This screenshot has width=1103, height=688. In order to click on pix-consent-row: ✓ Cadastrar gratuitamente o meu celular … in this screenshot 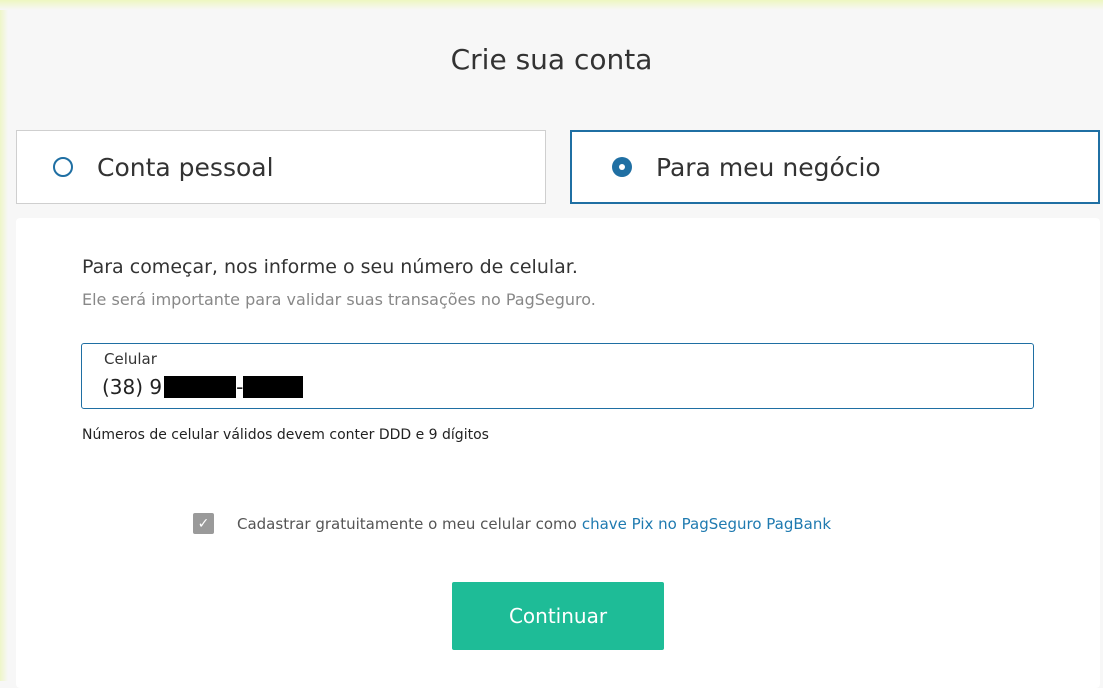, I will do `click(512, 523)`.